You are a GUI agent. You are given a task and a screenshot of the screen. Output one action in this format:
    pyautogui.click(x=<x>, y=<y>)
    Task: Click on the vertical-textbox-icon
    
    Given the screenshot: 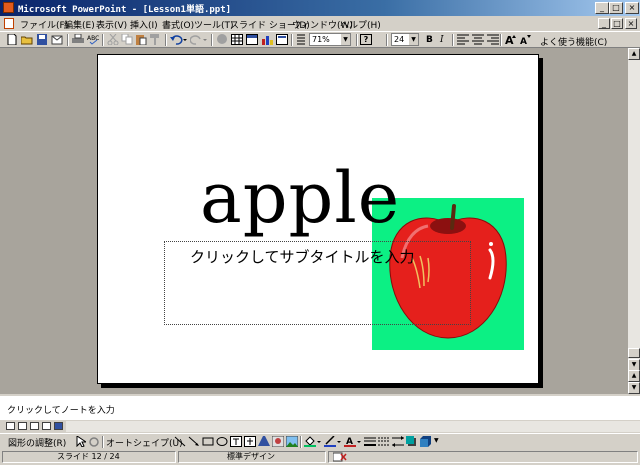 What is the action you would take?
    pyautogui.click(x=250, y=441)
    